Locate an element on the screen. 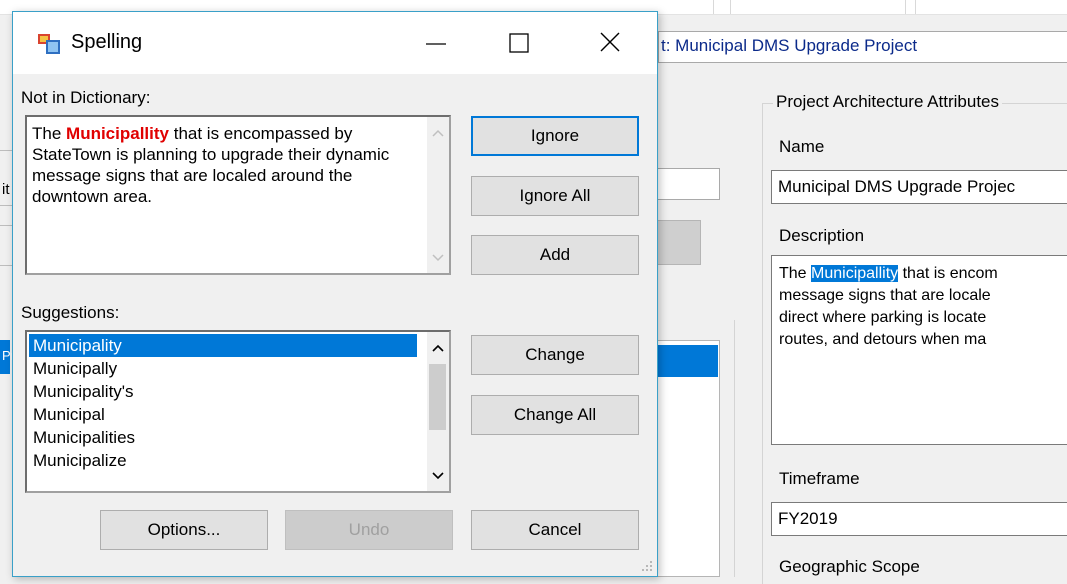  description-line: direct where parking is locate is located at coordinates (883, 317).